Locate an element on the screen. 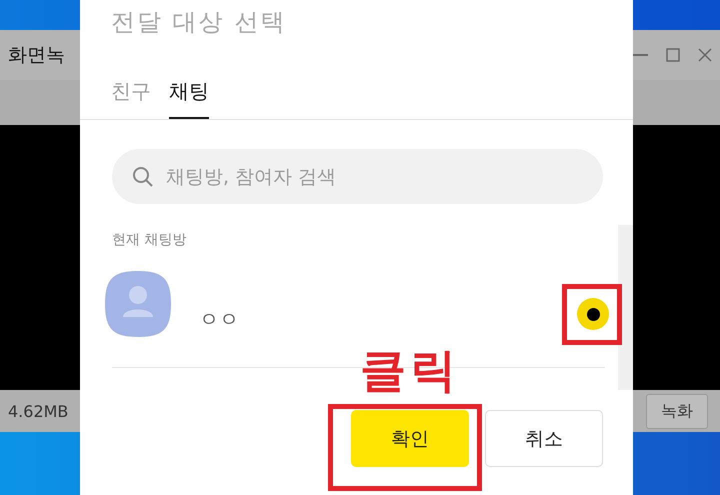 The image size is (720, 495). avatar-icon is located at coordinates (138, 304).